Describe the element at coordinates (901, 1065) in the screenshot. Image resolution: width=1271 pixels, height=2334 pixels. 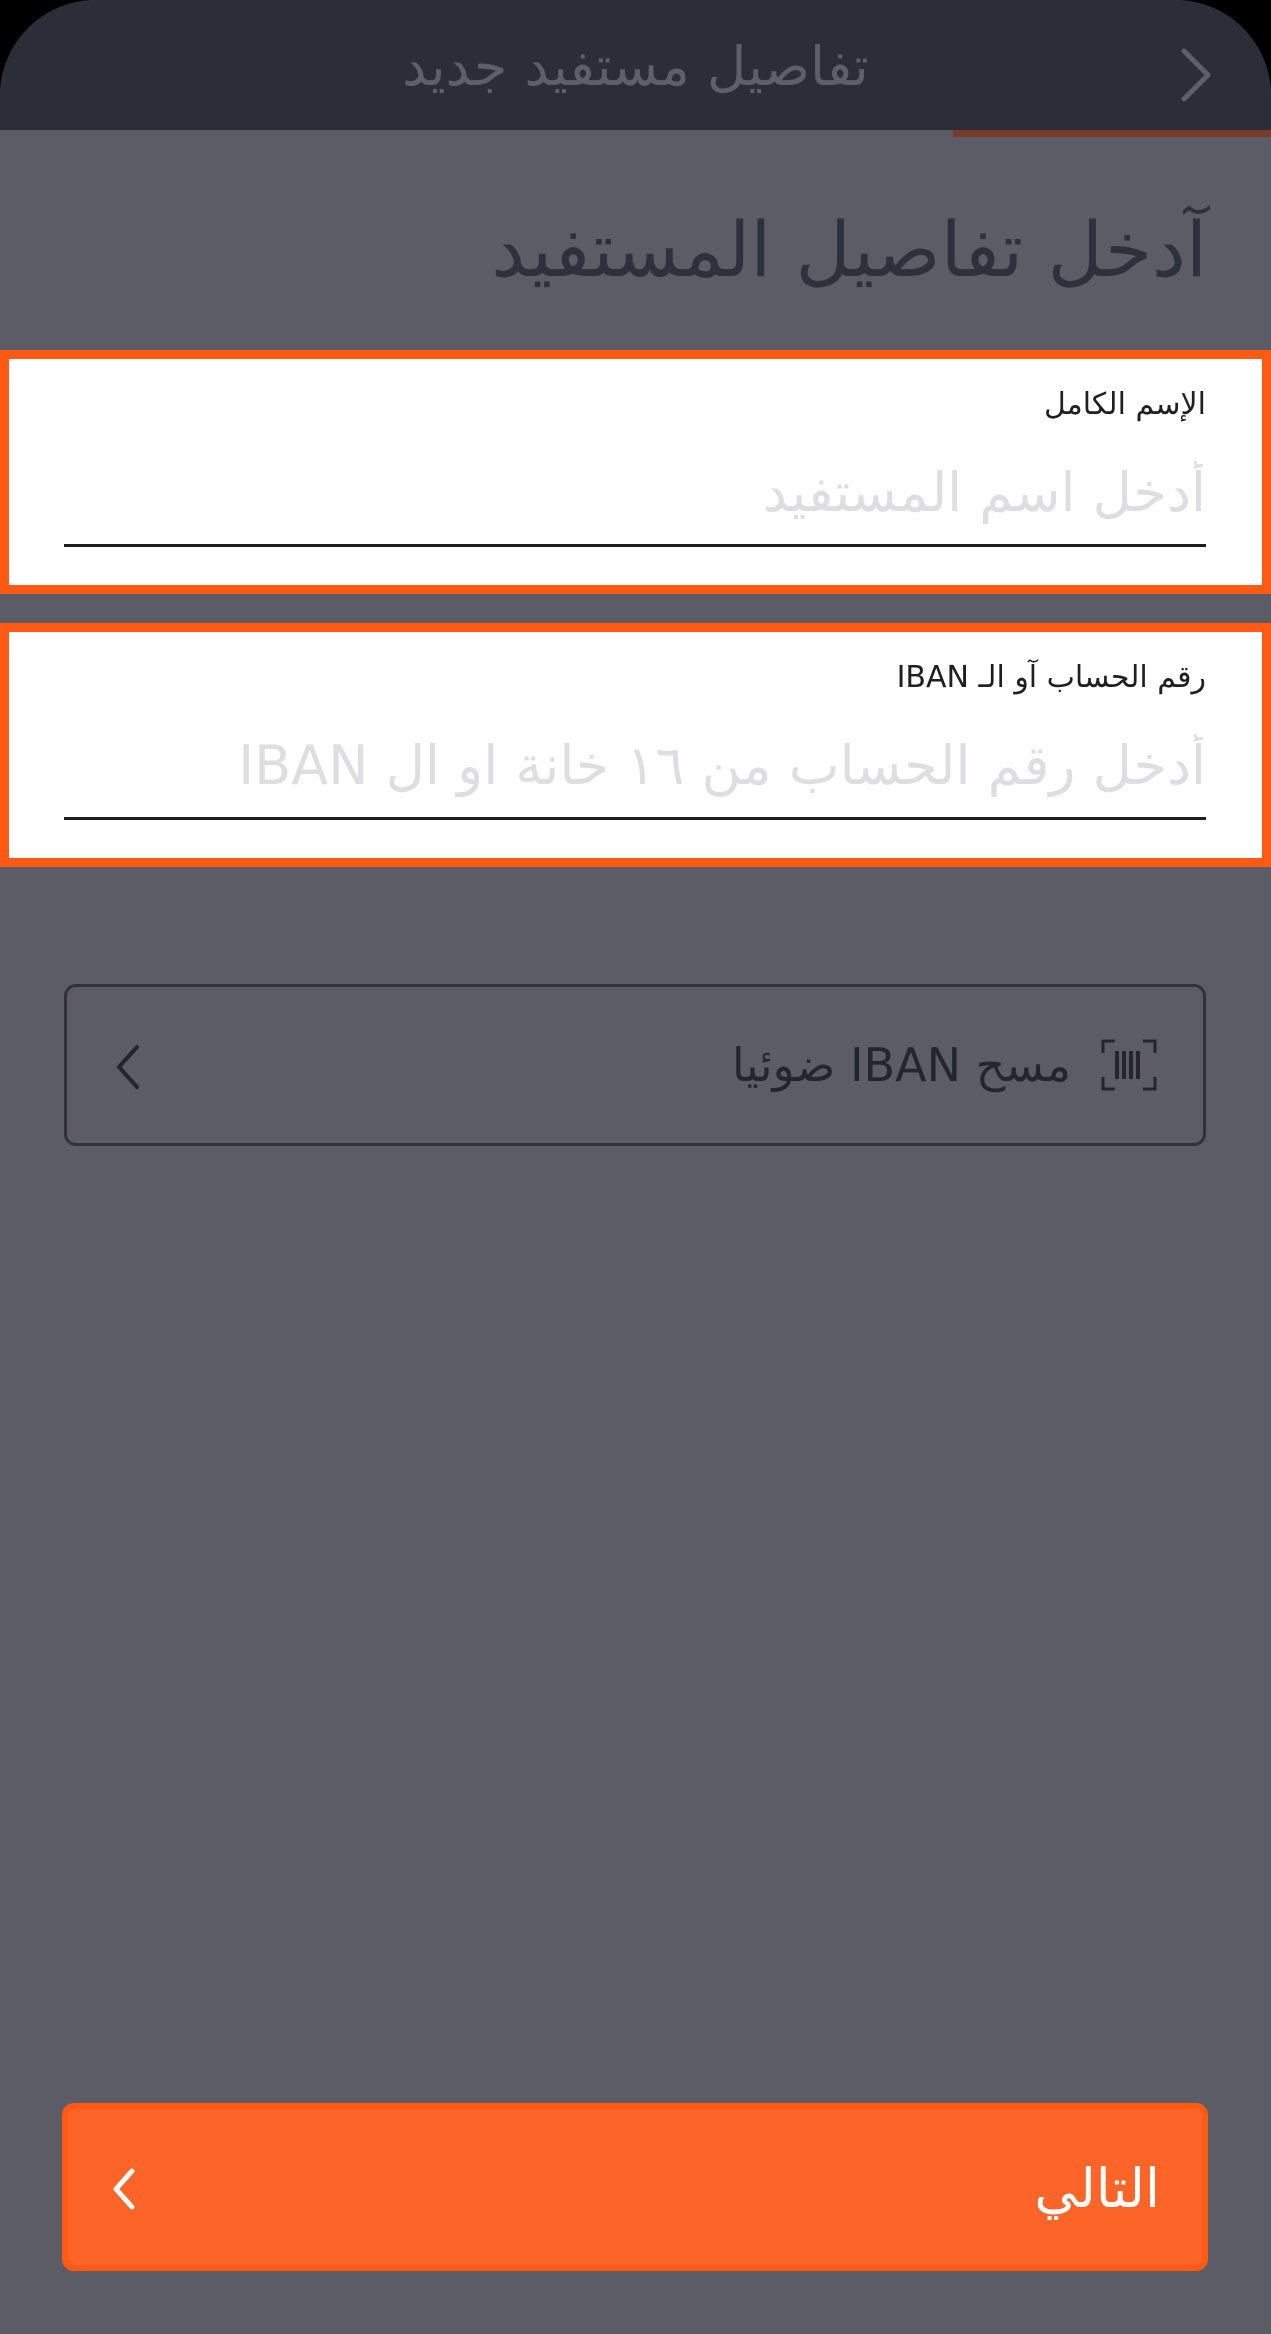
I see `scan-iban-label: مسح IBAN ضوئيا` at that location.